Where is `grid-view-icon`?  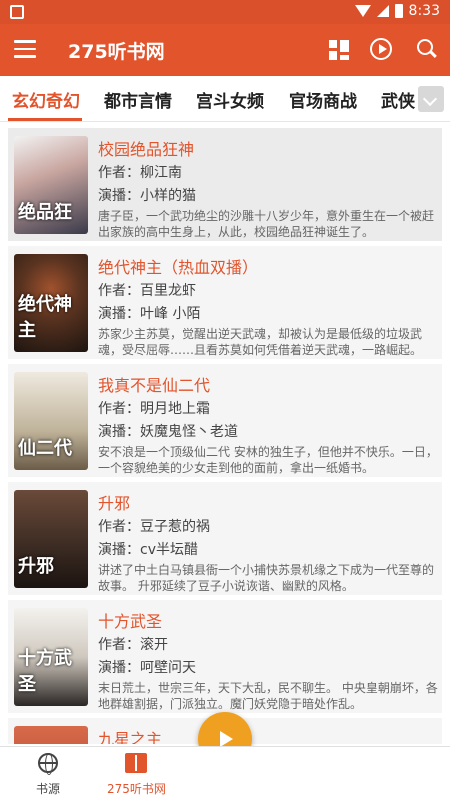
grid-view-icon is located at coordinates (339, 50).